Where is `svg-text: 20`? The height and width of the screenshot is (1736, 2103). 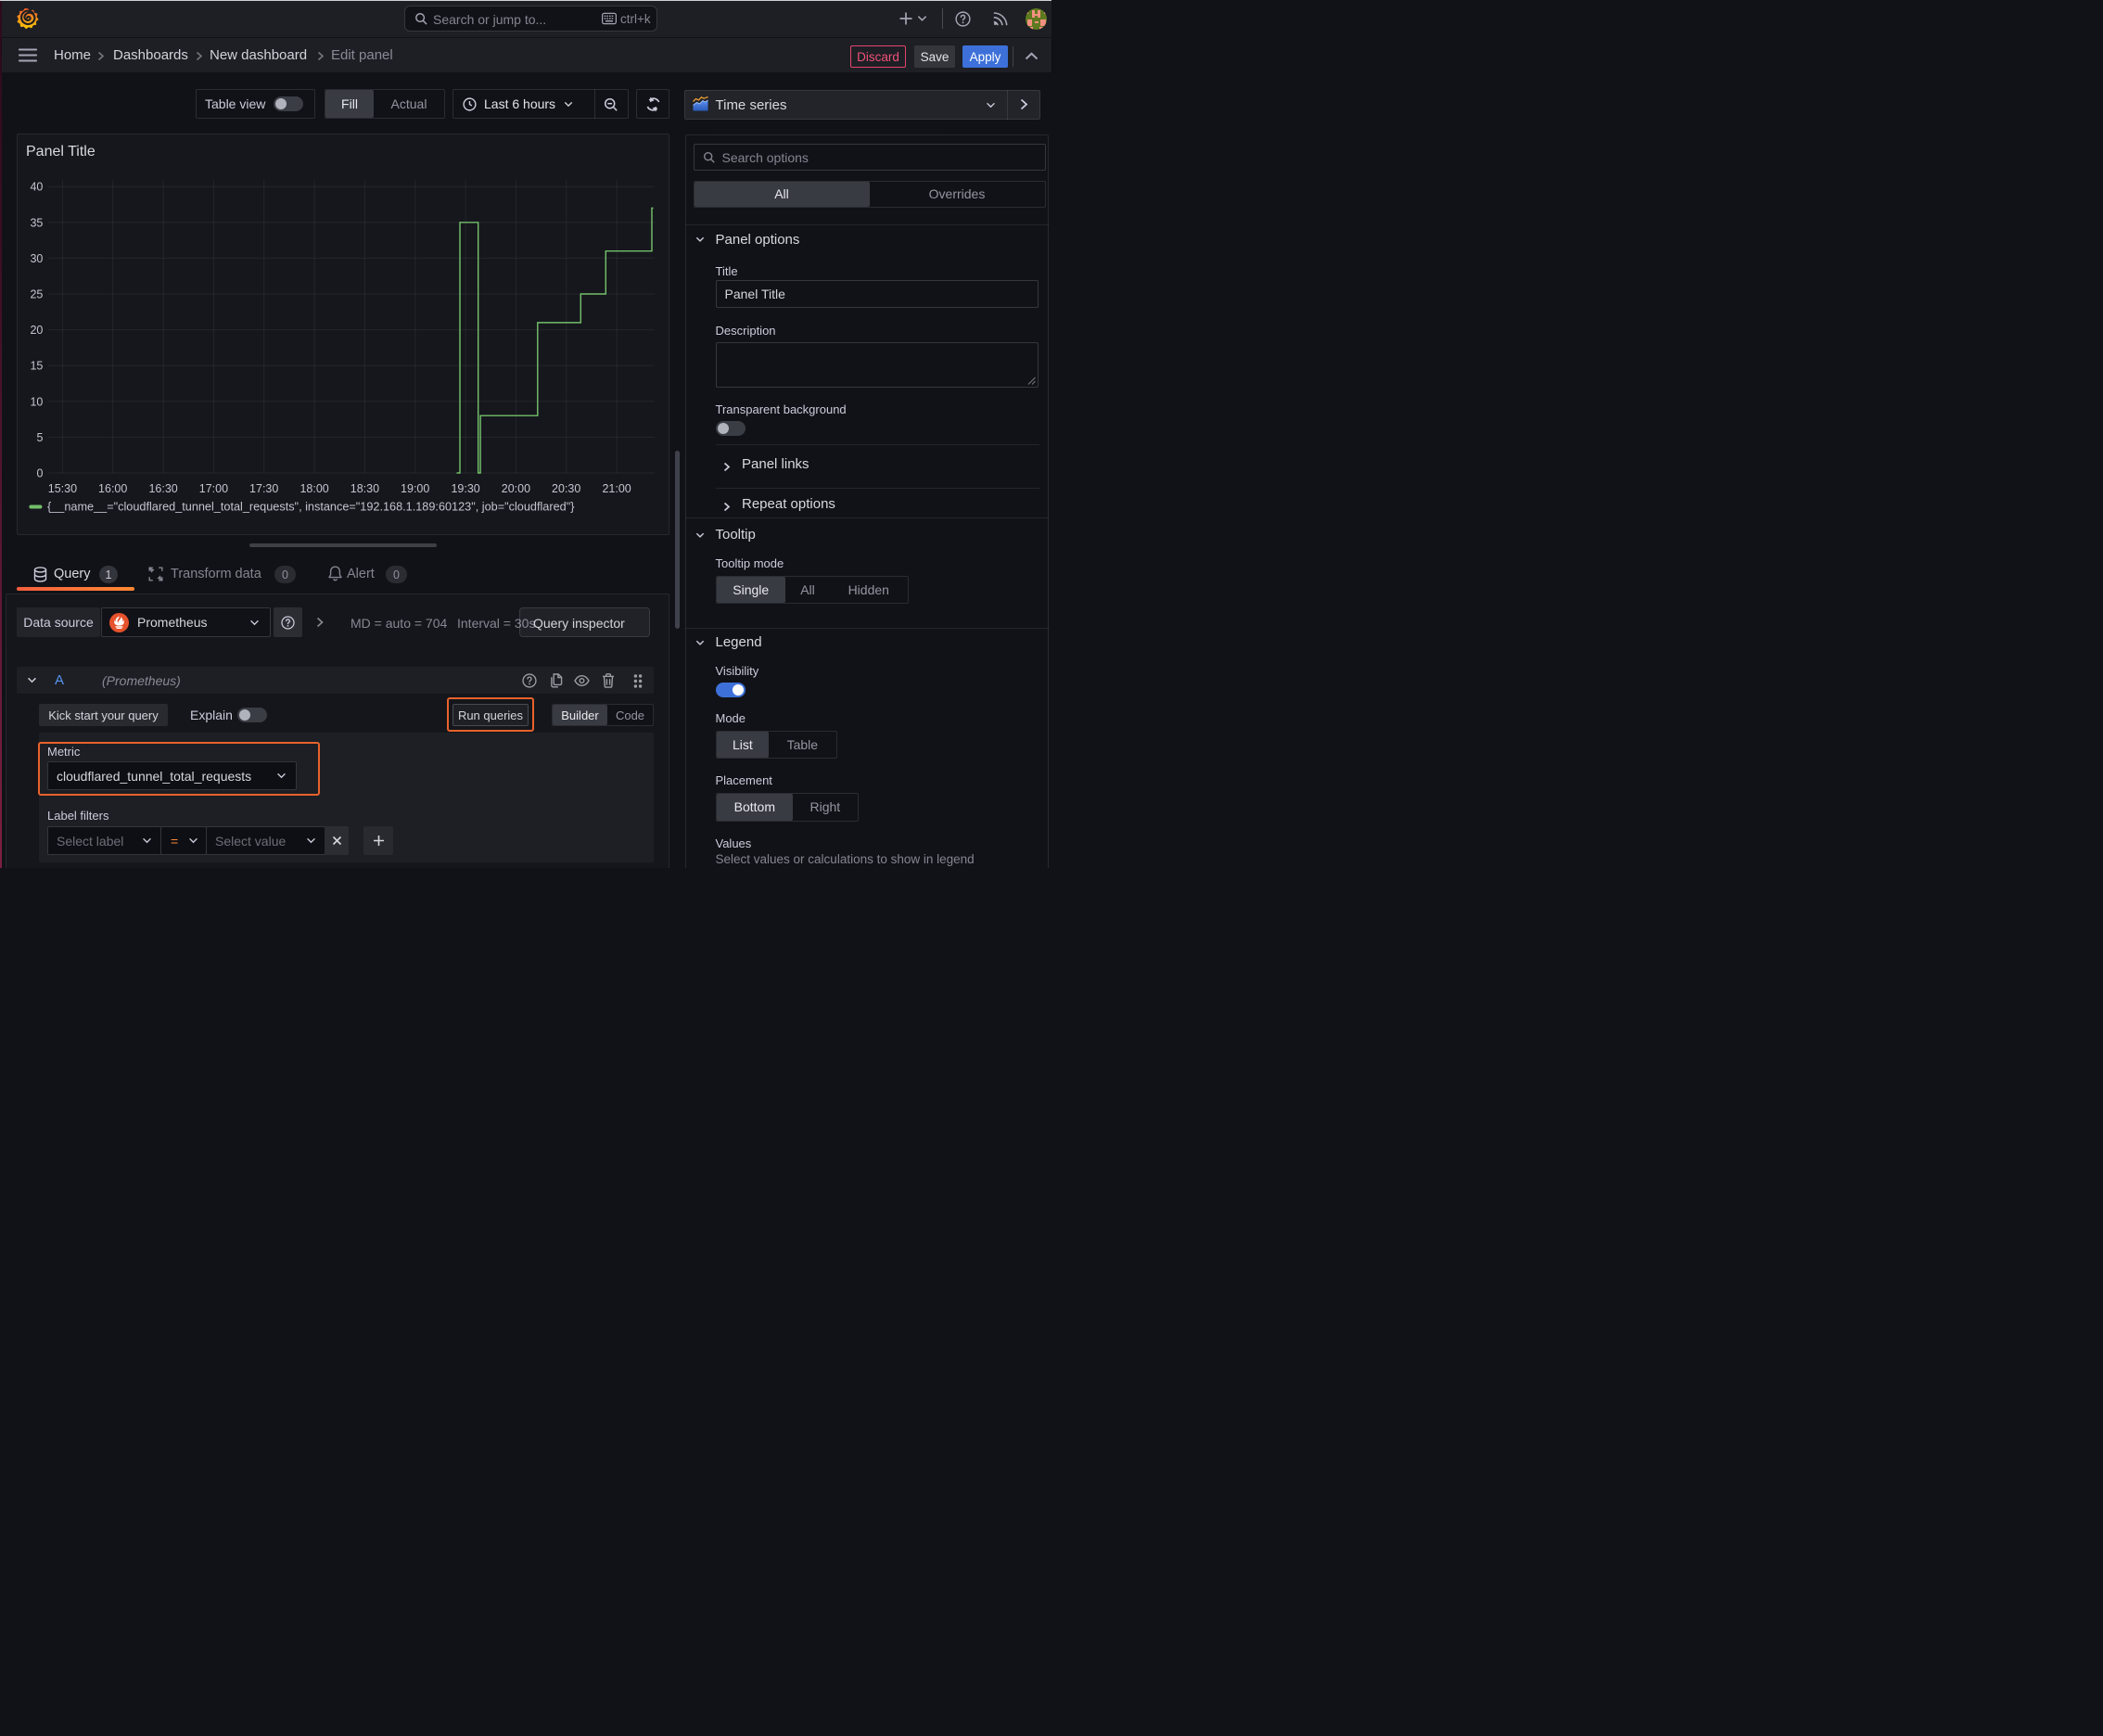 svg-text: 20 is located at coordinates (36, 331).